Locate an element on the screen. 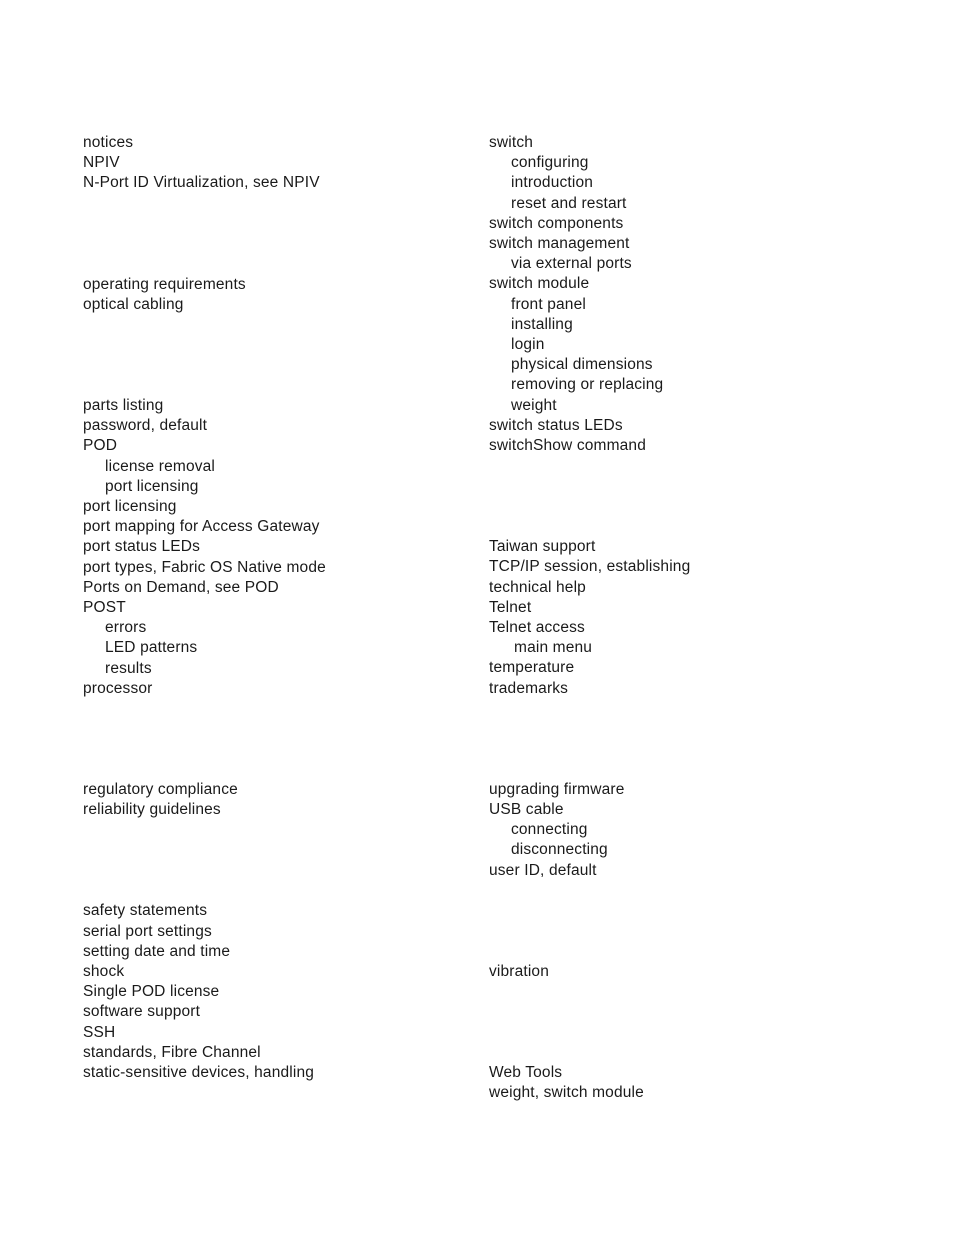 This screenshot has height=1235, width=954. index-entry: Single POD license is located at coordinates (283, 992).